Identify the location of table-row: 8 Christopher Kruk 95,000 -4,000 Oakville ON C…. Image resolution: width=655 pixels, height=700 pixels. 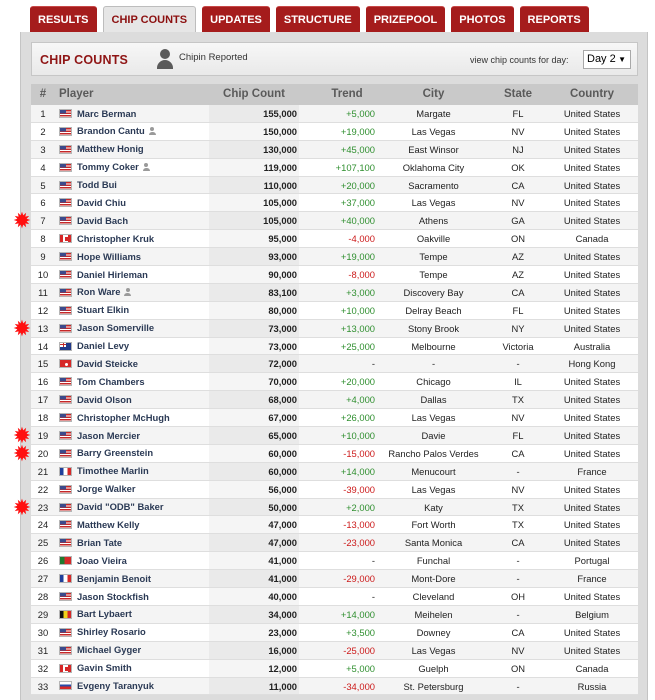
(334, 239).